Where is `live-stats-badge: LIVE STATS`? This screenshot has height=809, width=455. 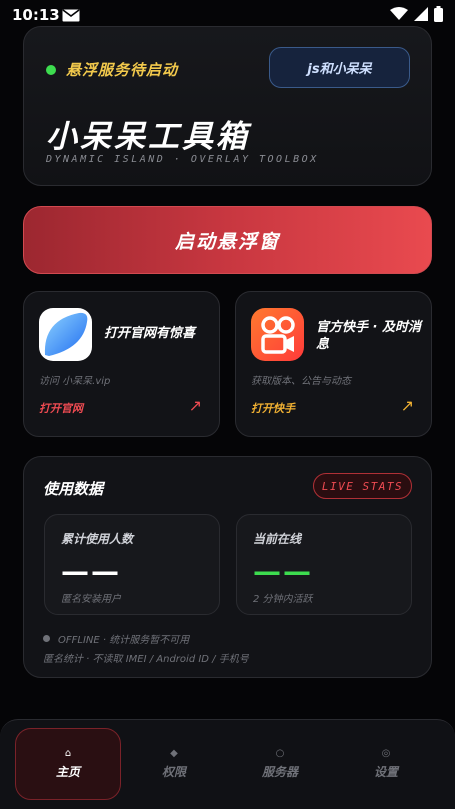
live-stats-badge: LIVE STATS is located at coordinates (362, 486).